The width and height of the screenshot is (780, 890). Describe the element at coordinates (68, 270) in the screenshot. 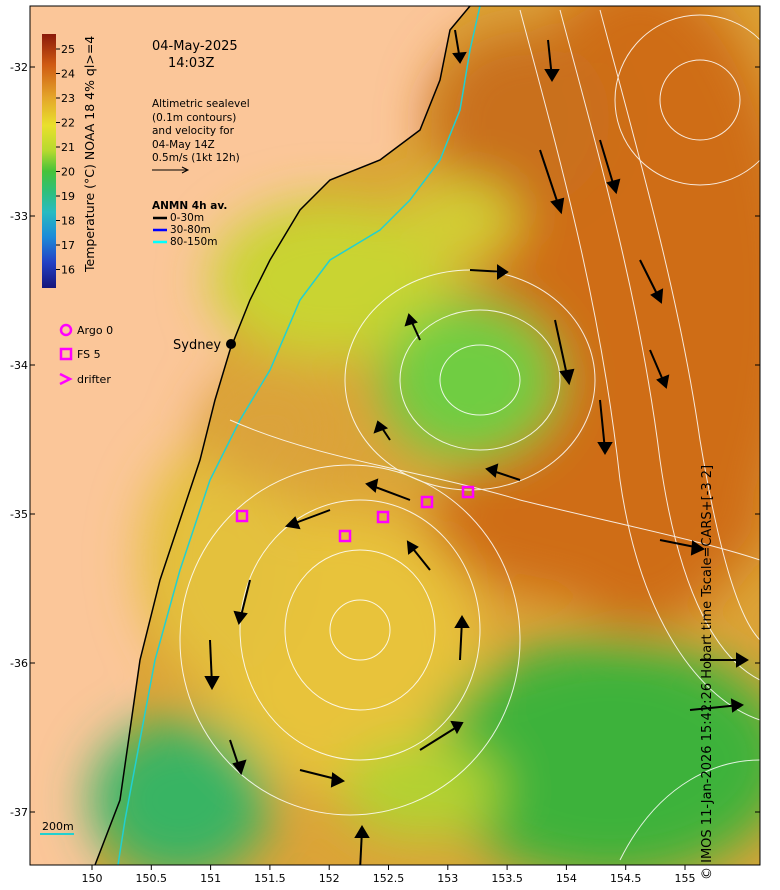

I see `colorbar-tick-label: 16` at that location.